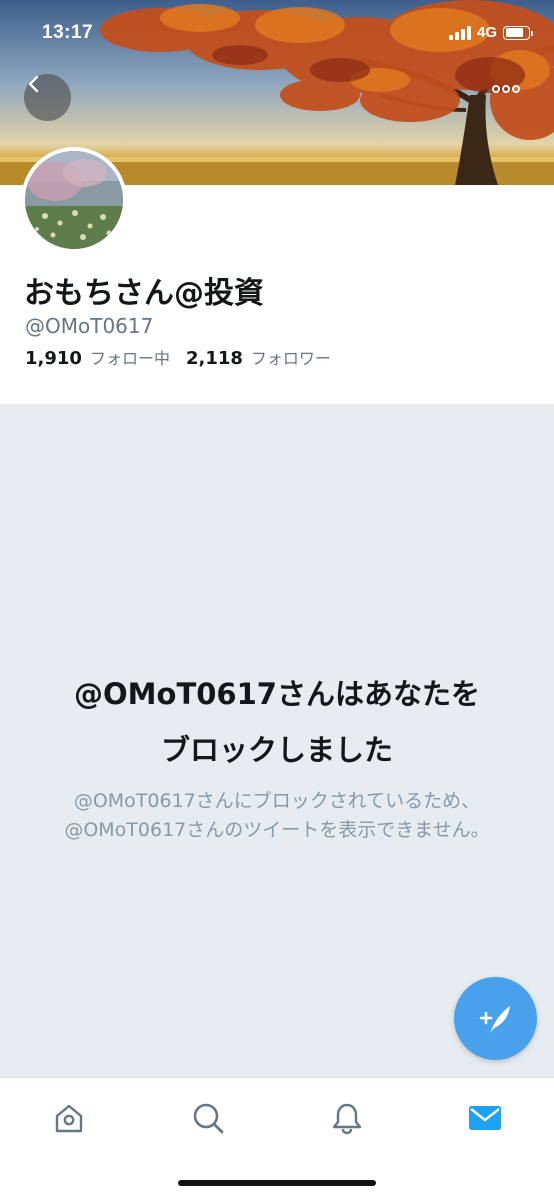 This screenshot has height=1200, width=554. I want to click on blocked-title-line1: @OMoT0617さんはあなたを, so click(277, 694).